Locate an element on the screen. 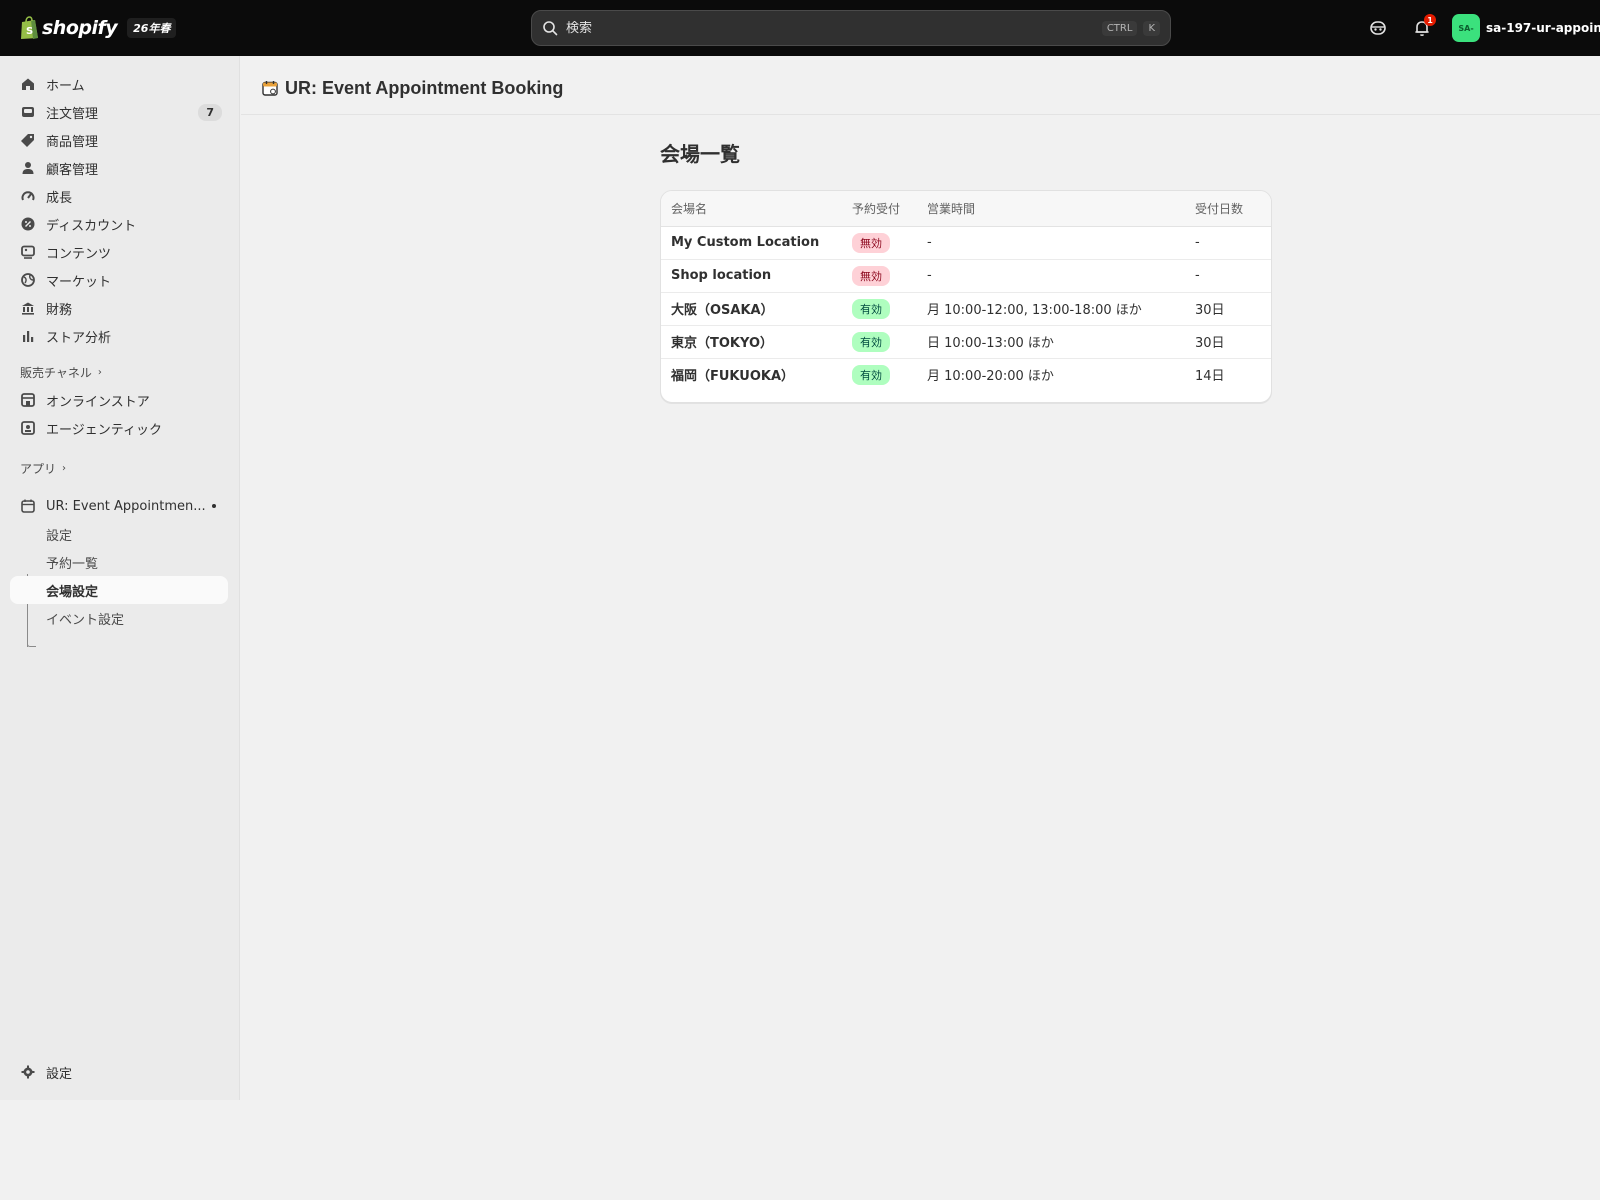 The height and width of the screenshot is (1200, 1600). sidebar-item-content: コンテンツ is located at coordinates (119, 252).